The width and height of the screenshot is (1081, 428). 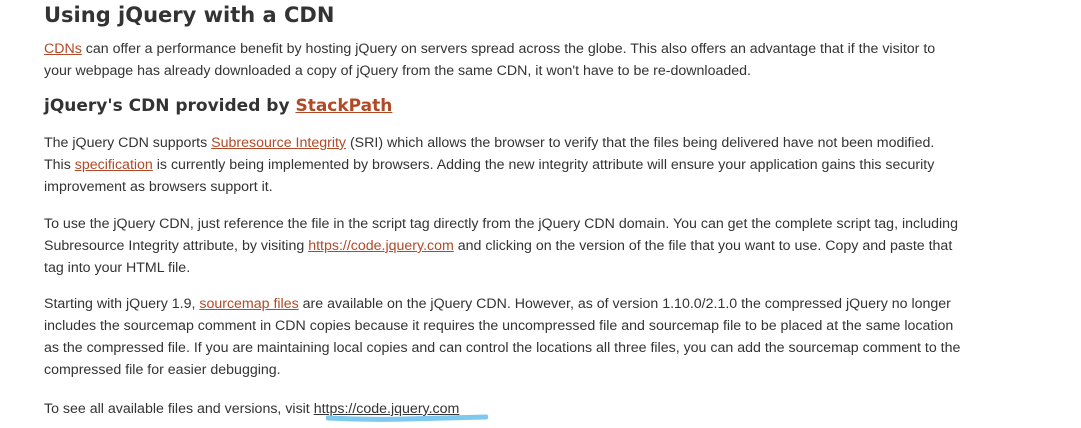 I want to click on highlight-underline-mark, so click(x=407, y=418).